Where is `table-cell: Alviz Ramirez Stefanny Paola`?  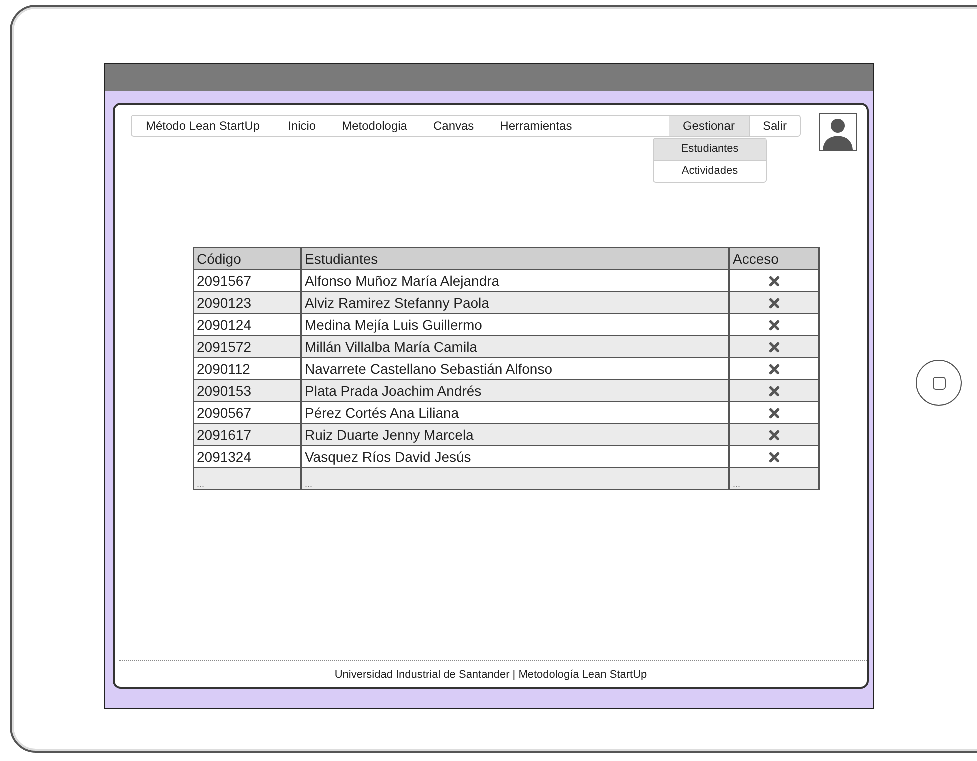 table-cell: Alviz Ramirez Stefanny Paola is located at coordinates (515, 303).